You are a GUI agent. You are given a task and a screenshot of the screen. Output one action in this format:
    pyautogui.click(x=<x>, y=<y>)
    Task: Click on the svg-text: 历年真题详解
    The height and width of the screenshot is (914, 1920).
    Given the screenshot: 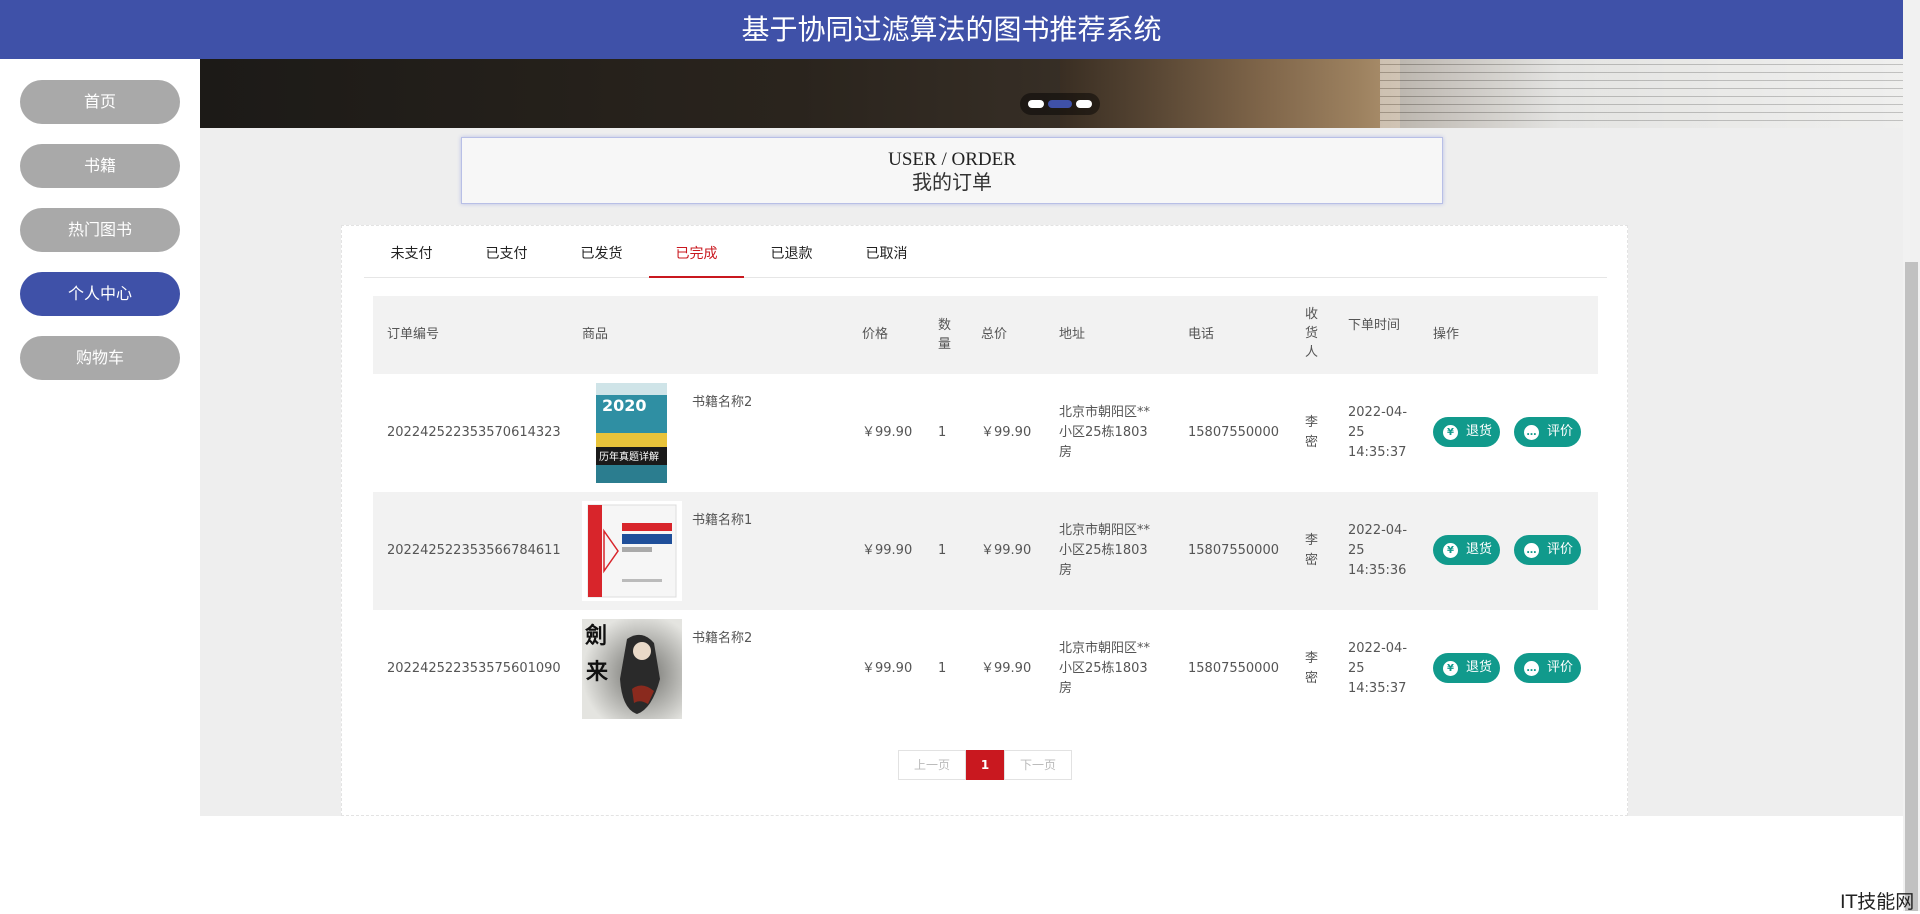 What is the action you would take?
    pyautogui.click(x=629, y=456)
    